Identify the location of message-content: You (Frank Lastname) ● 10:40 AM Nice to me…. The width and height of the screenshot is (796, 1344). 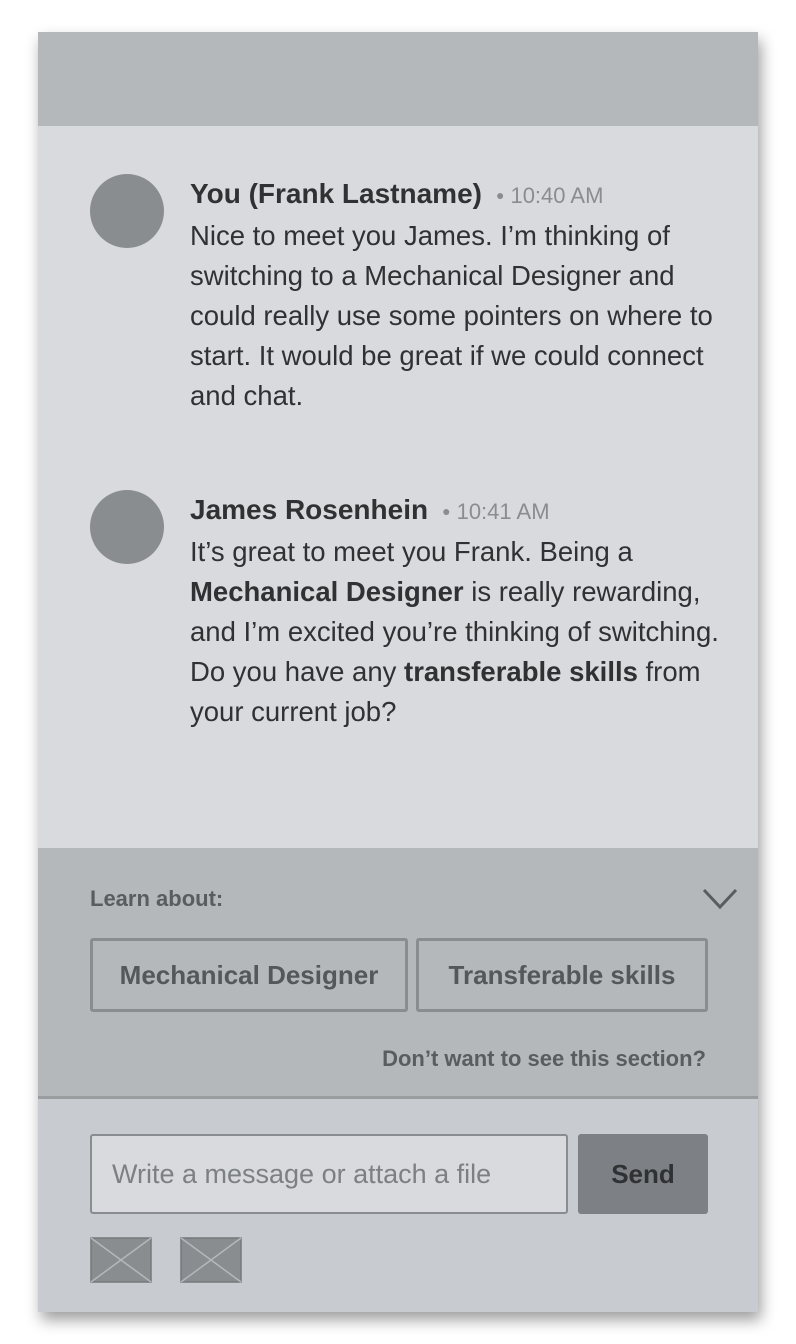
(460, 295).